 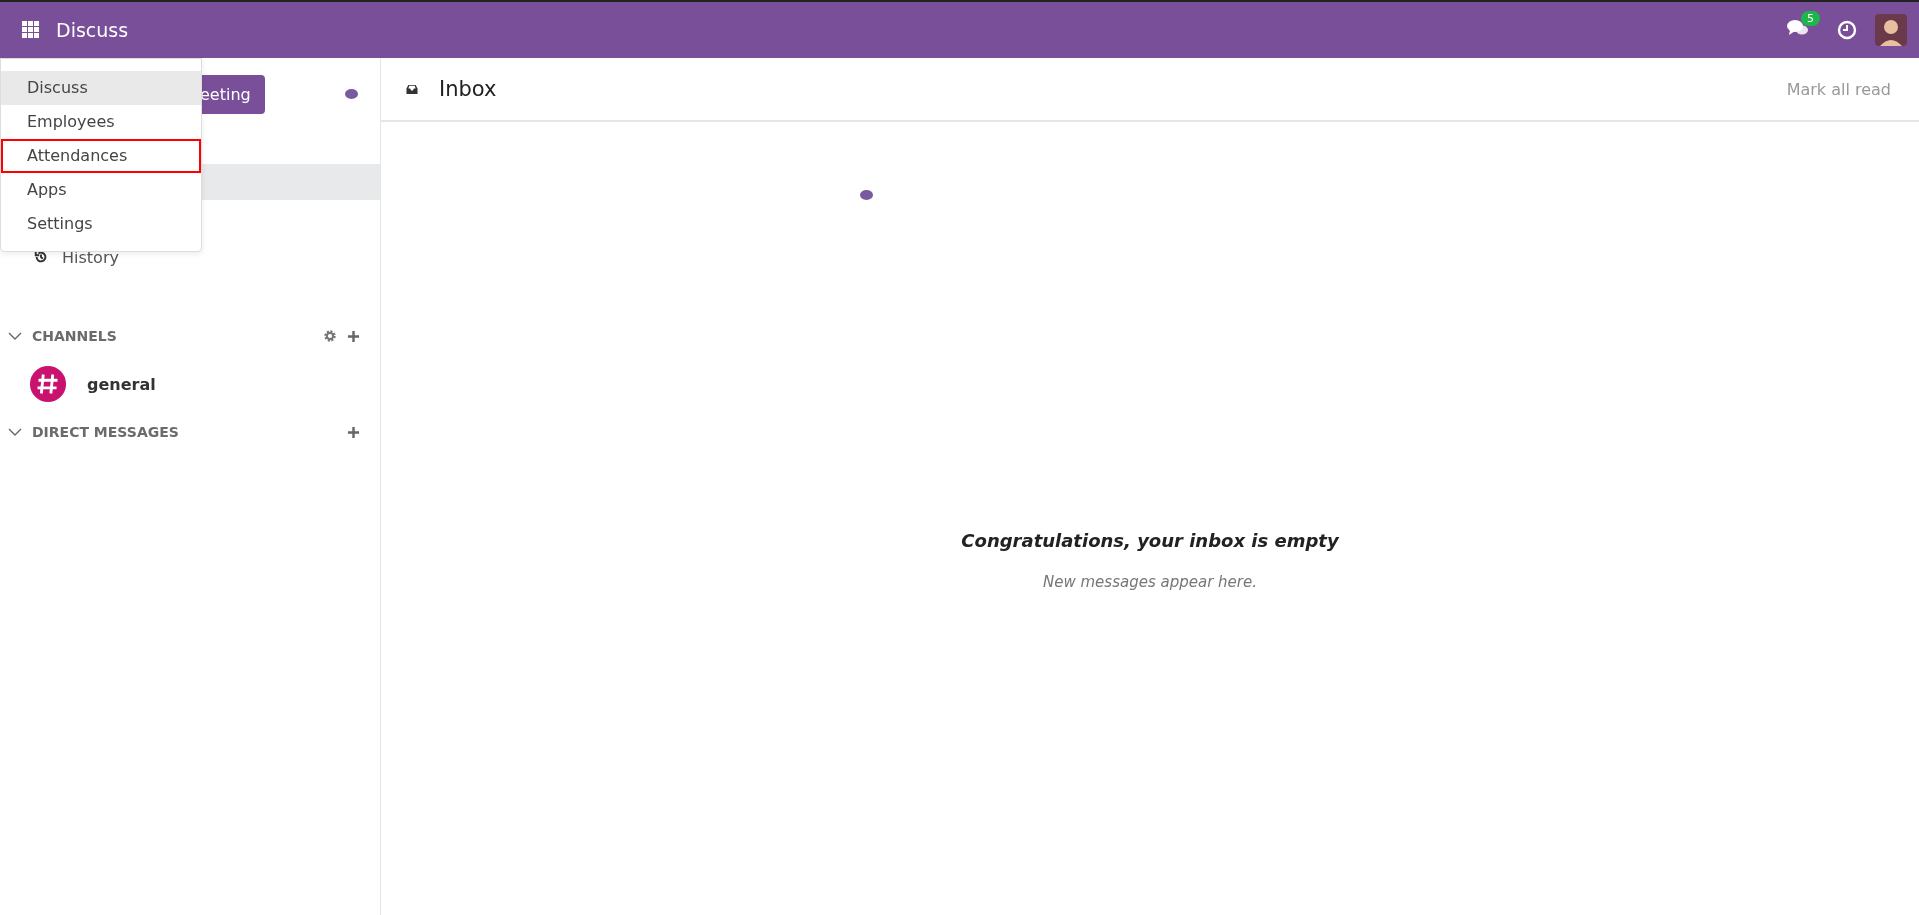 What do you see at coordinates (1891, 30) in the screenshot?
I see `user-avatar` at bounding box center [1891, 30].